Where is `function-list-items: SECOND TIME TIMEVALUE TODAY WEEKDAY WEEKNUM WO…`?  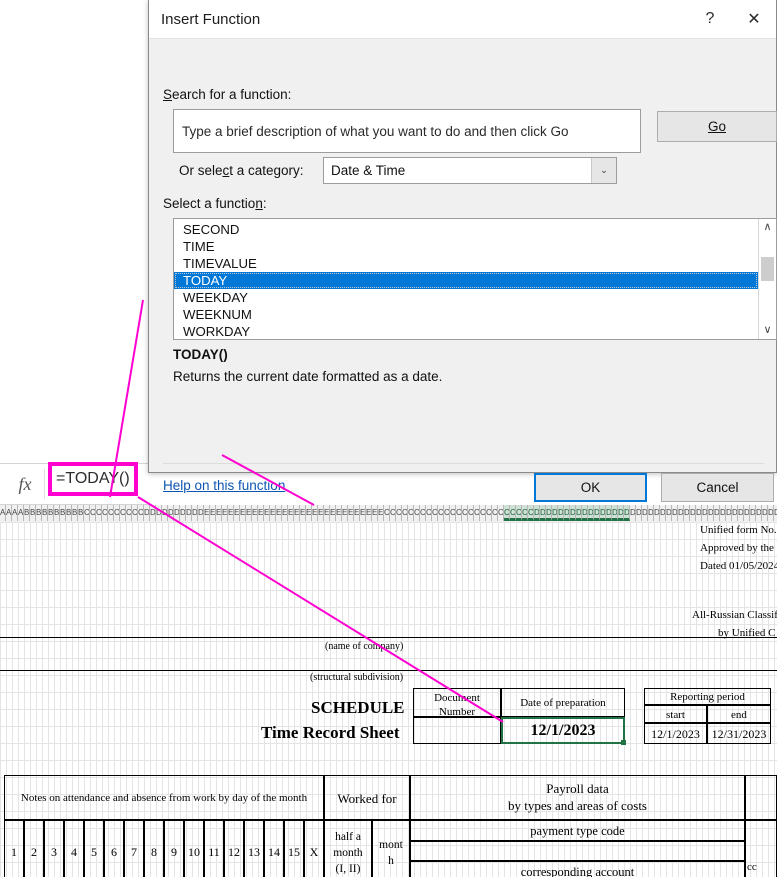 function-list-items: SECOND TIME TIMEVALUE TODAY WEEKDAY WEEKNUM WO… is located at coordinates (466, 279).